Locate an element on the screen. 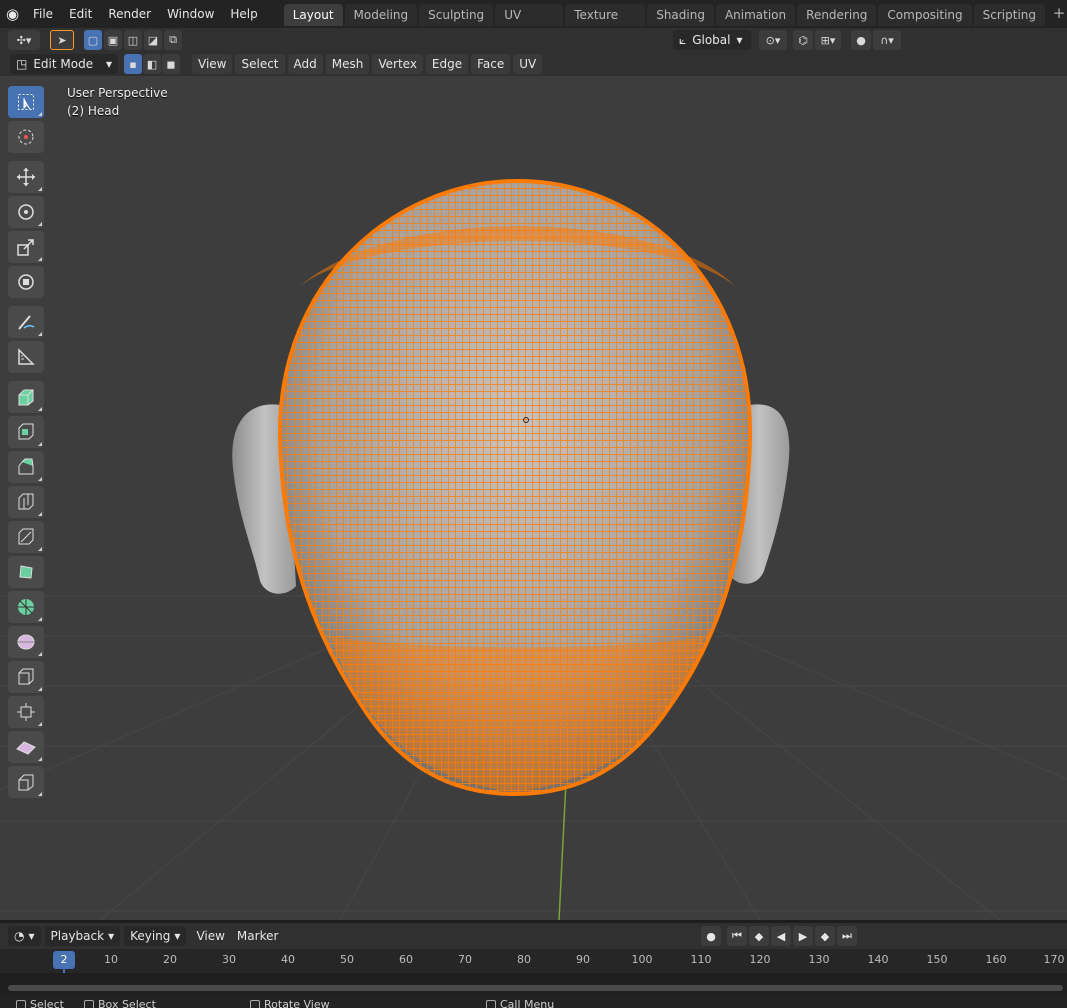 Image resolution: width=1067 pixels, height=1008 pixels. viewport-menu-view: View is located at coordinates (212, 64).